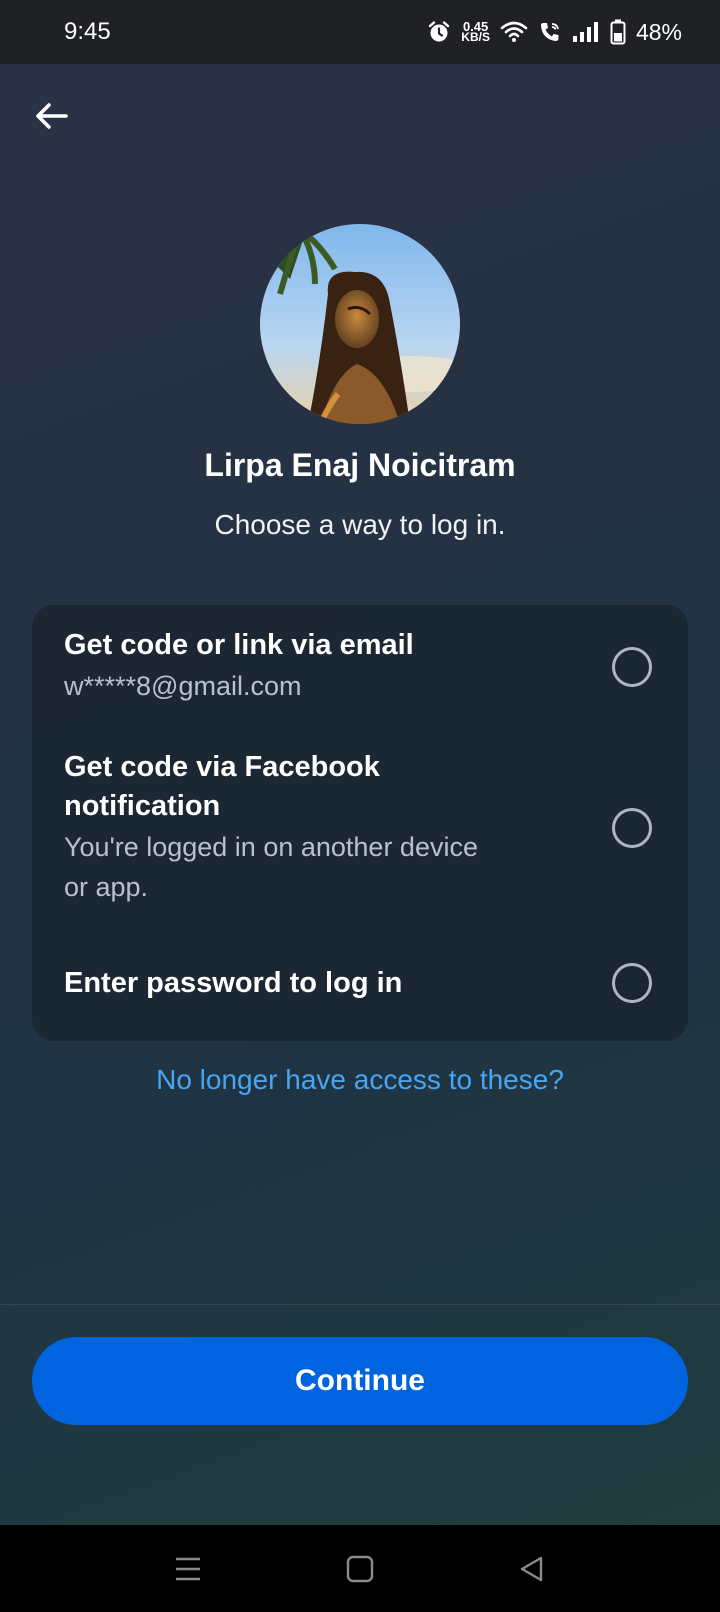 The width and height of the screenshot is (720, 1612). I want to click on option-facebook-subtitle-line1: You're logged in on another device, so click(271, 847).